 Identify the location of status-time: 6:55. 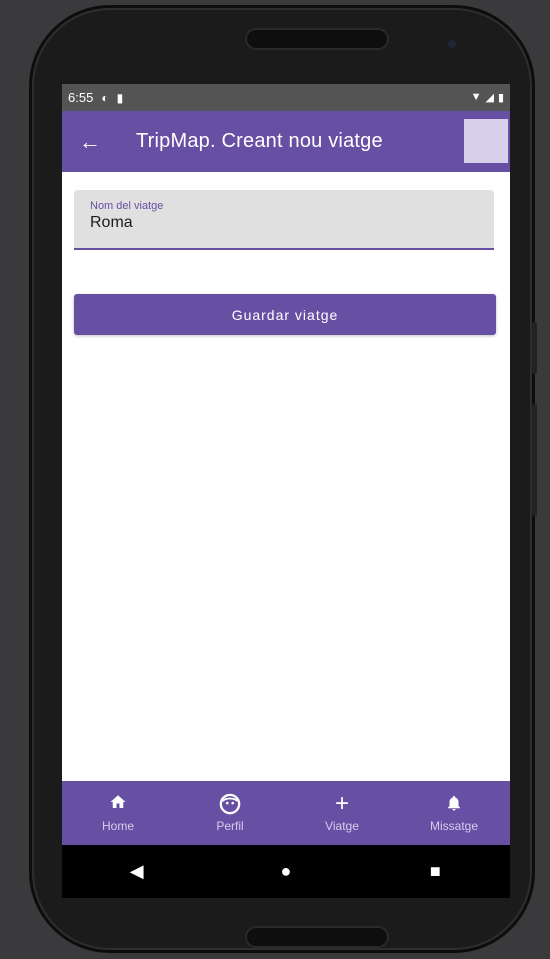
(81, 97).